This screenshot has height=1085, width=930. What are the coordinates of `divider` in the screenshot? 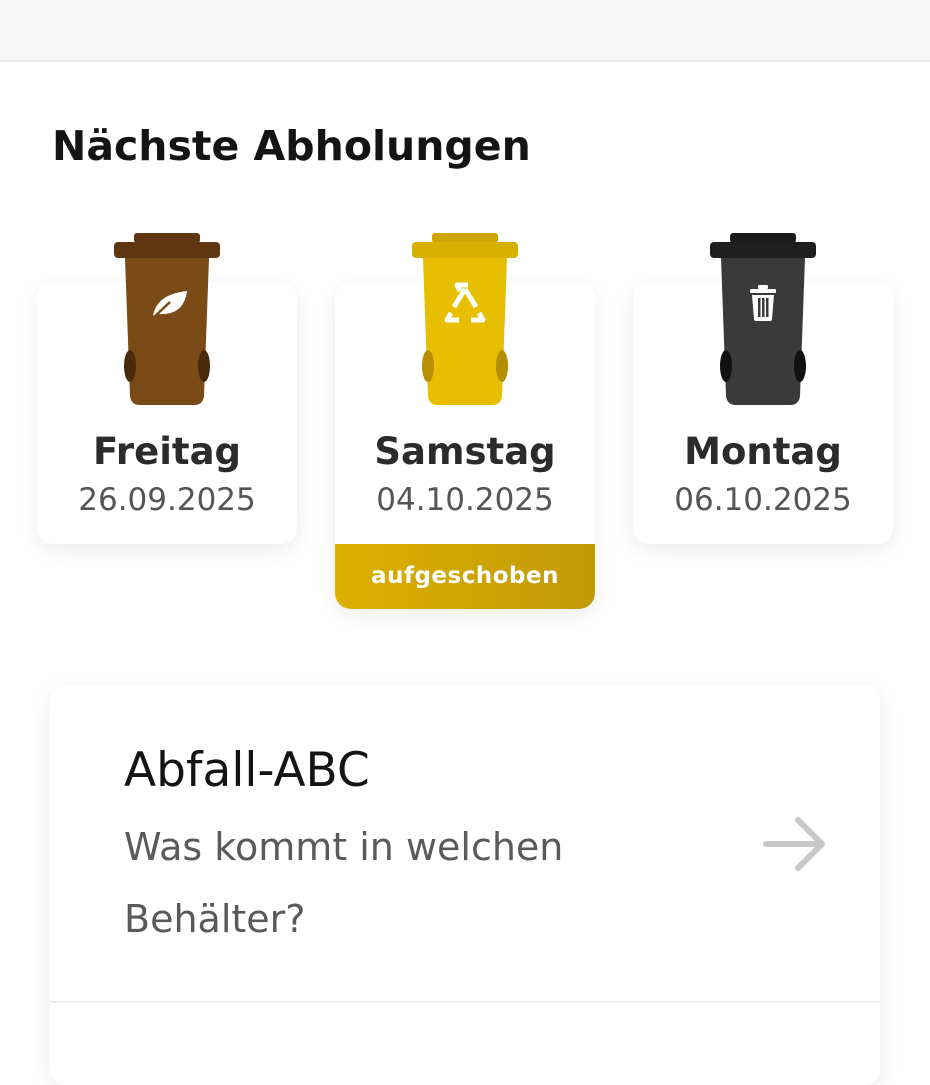 It's located at (465, 1002).